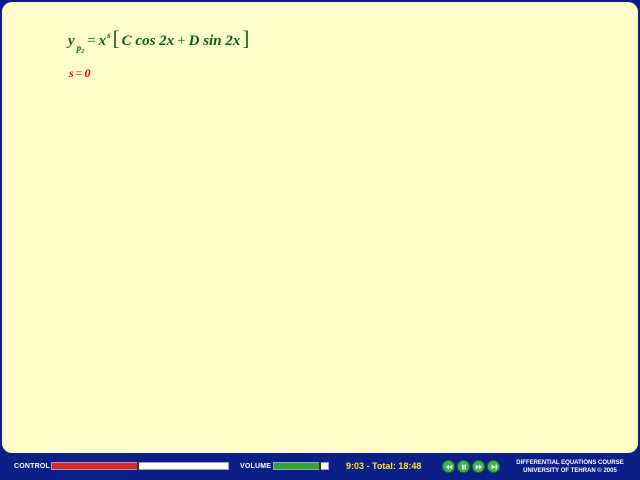 The image size is (640, 480). What do you see at coordinates (570, 463) in the screenshot?
I see `course-title: DIFFERENTIAL EQUATIONS COURSE` at bounding box center [570, 463].